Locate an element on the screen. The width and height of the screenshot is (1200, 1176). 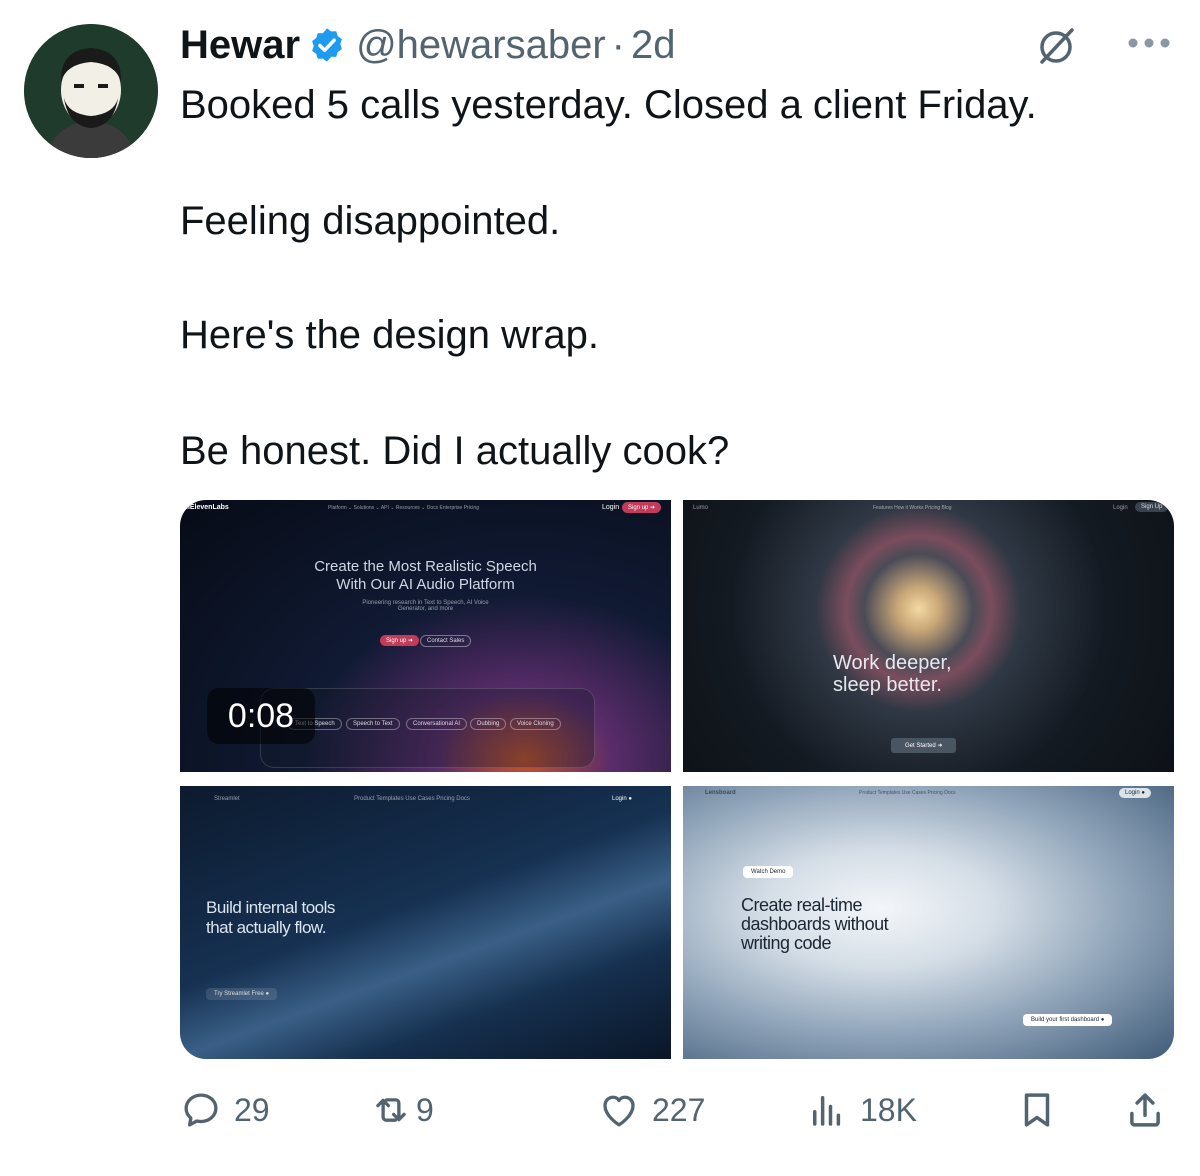
share-button is located at coordinates (1145, 1110).